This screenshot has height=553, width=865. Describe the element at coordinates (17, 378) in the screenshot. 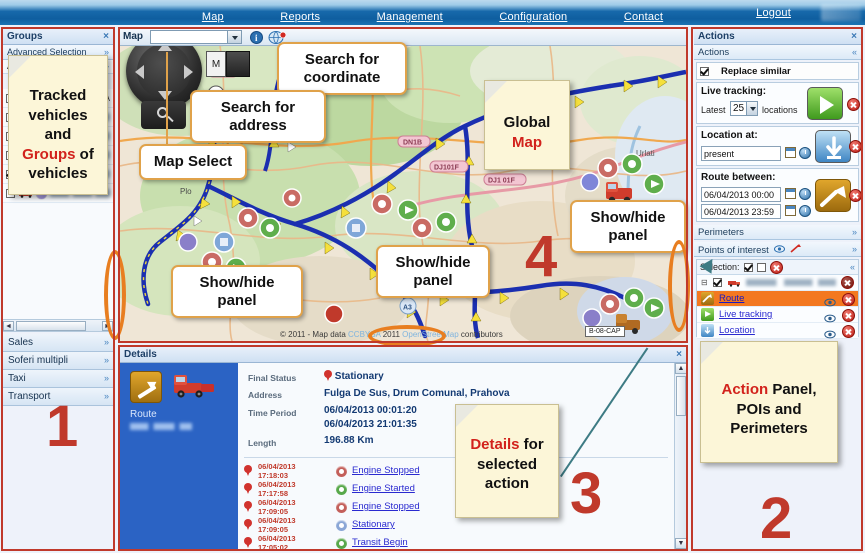

I see `group-label: Taxi` at that location.